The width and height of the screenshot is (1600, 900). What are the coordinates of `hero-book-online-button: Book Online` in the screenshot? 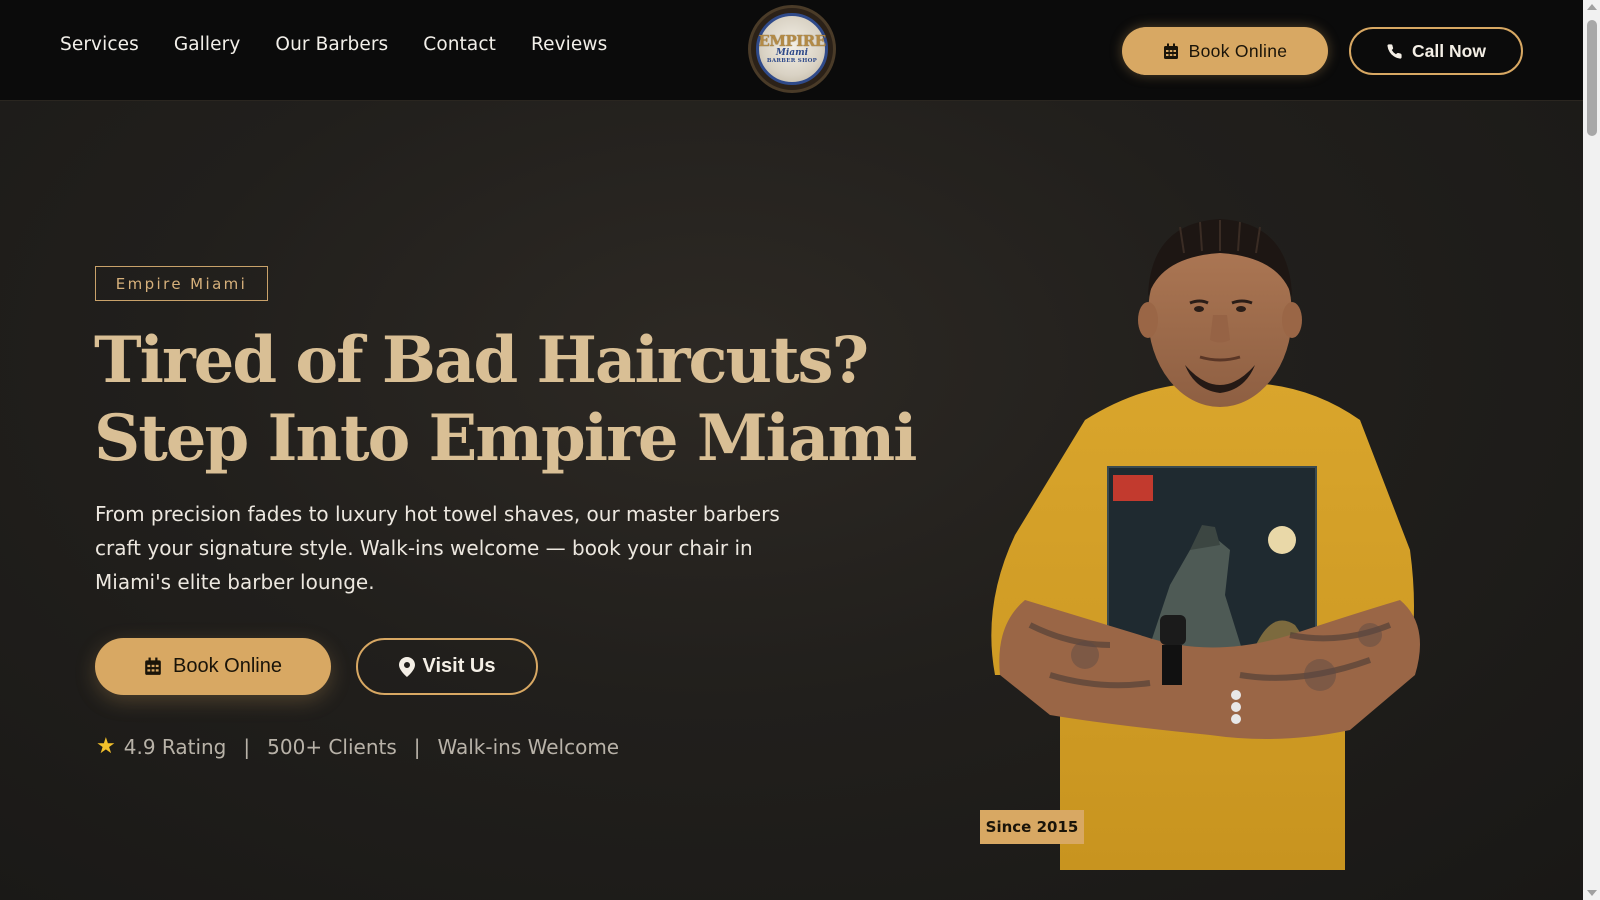 It's located at (213, 666).